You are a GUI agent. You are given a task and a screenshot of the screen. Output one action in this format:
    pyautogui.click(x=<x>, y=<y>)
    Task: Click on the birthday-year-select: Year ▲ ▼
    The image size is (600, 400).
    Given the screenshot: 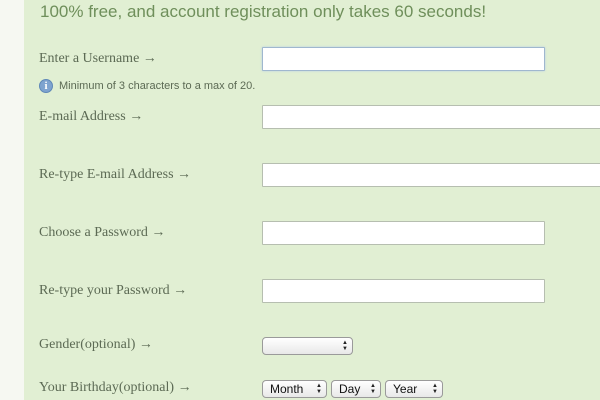 What is the action you would take?
    pyautogui.click(x=414, y=389)
    